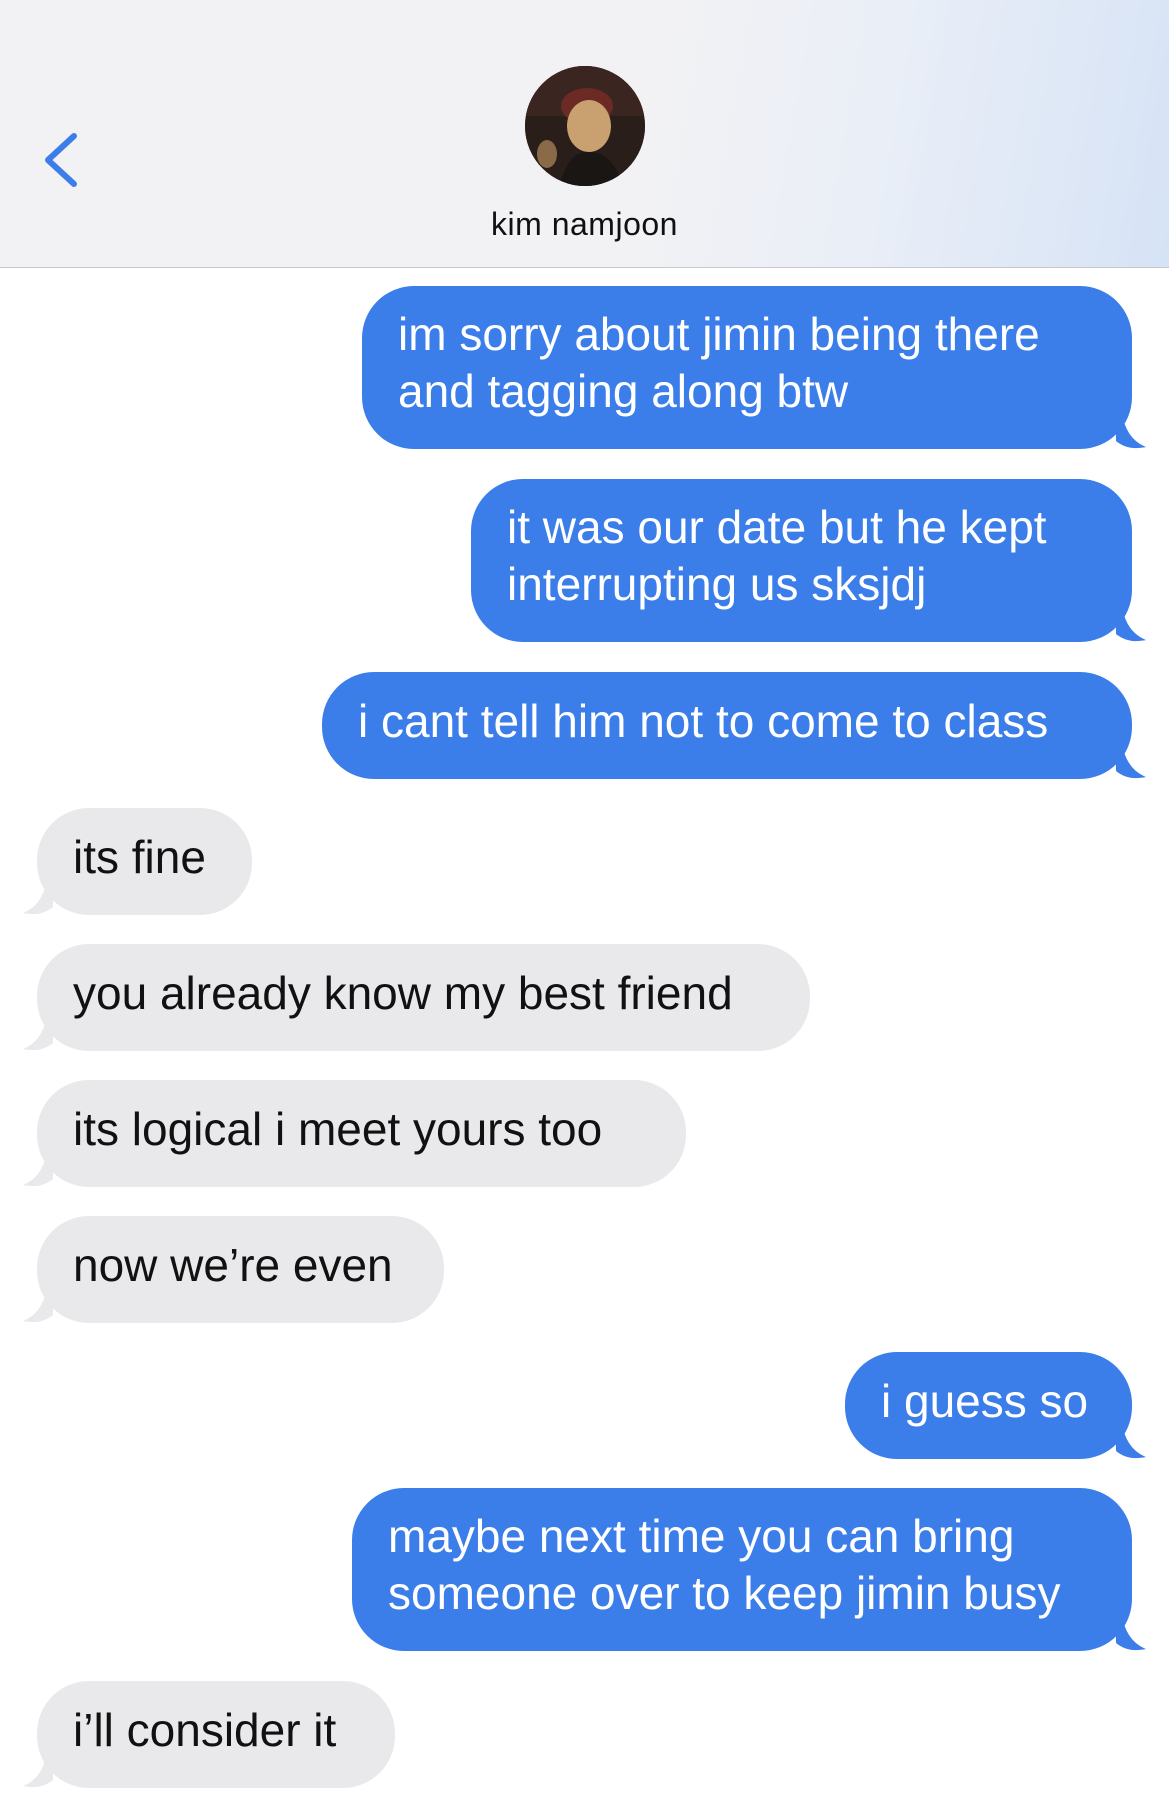 The width and height of the screenshot is (1169, 1804). I want to click on message-bubble-incoming: now we’re even, so click(233, 1269).